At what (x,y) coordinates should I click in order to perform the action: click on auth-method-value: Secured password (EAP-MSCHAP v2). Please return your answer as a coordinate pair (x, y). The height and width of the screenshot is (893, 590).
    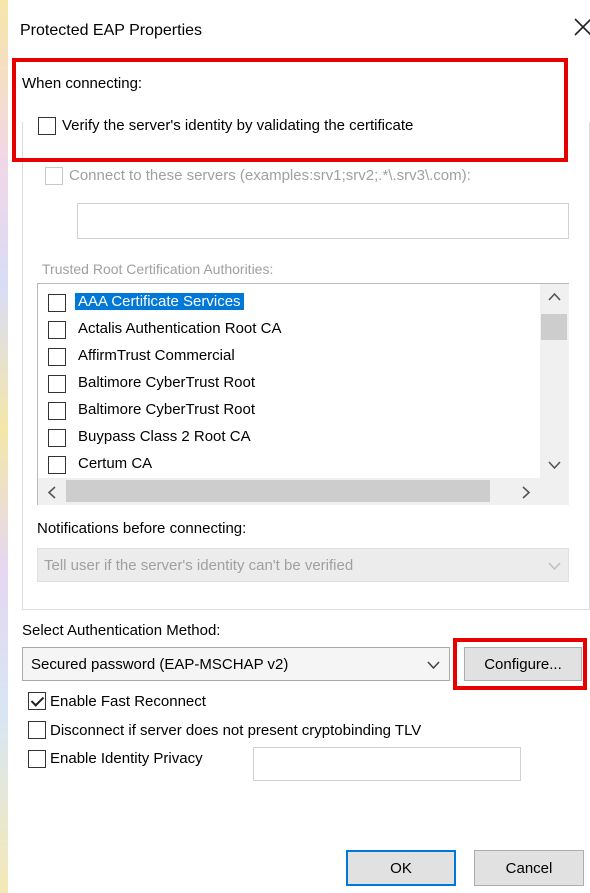
    Looking at the image, I should click on (160, 664).